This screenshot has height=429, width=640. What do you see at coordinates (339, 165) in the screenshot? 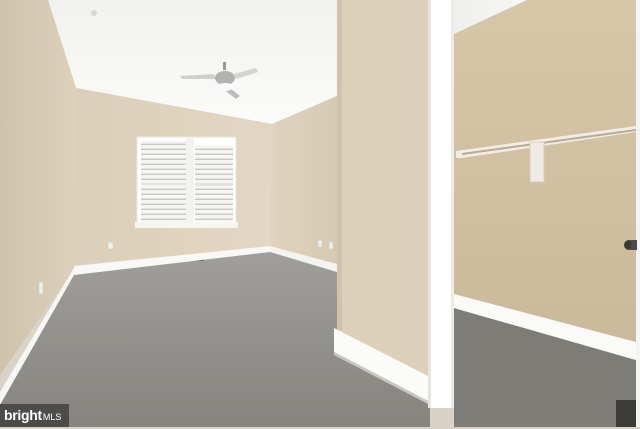
I see `partition-wall-shadow` at bounding box center [339, 165].